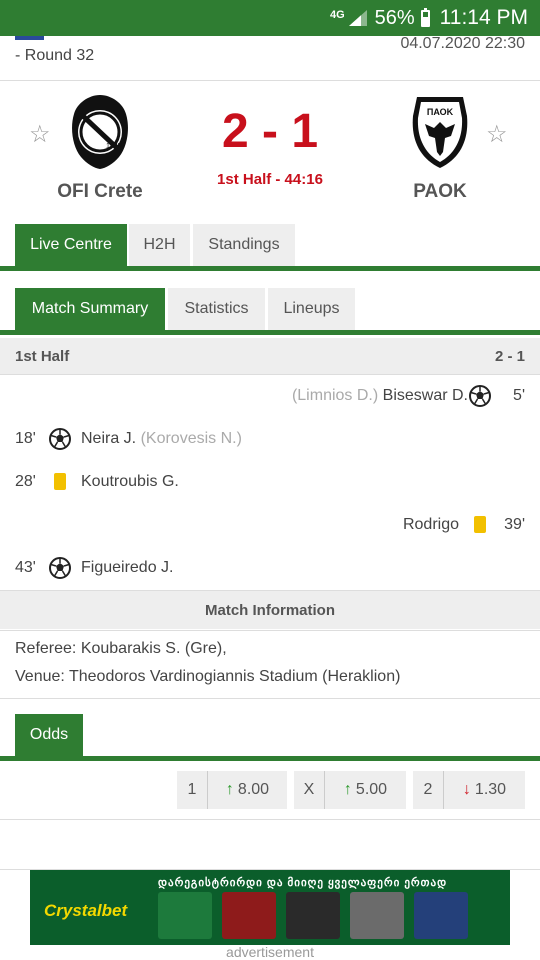  I want to click on home-team-name: OFI Crete, so click(100, 191).